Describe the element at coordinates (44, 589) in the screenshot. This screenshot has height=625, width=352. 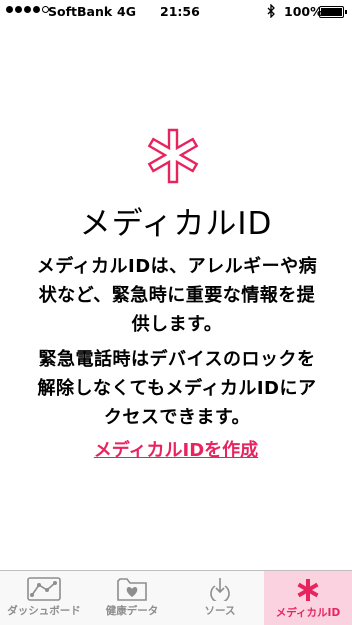
I see `dashboard-icon` at that location.